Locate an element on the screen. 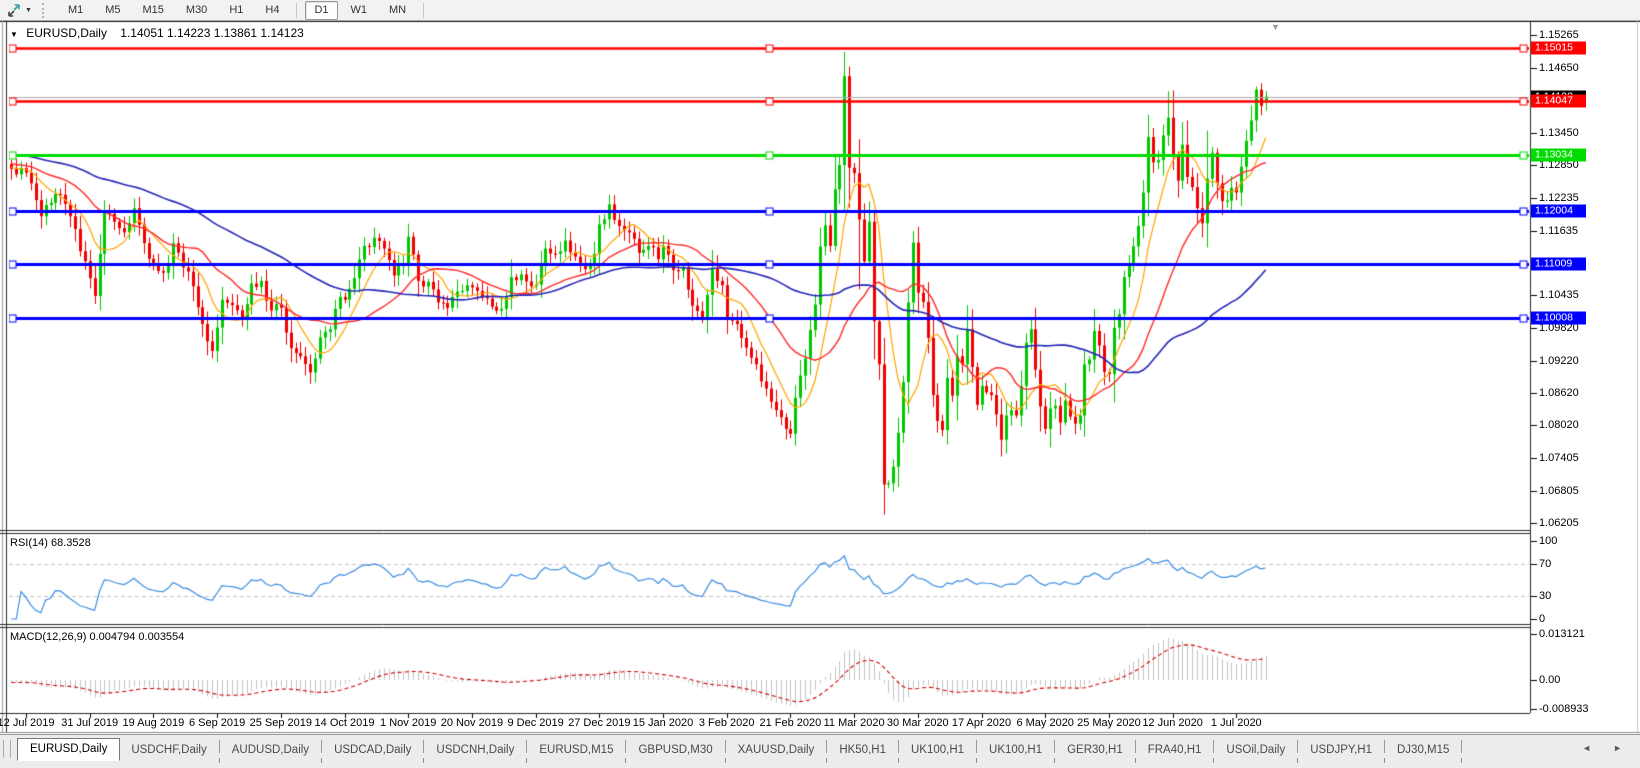 The image size is (1640, 768). tab-usdcad-daily: USDCAD,Daily is located at coordinates (372, 750).